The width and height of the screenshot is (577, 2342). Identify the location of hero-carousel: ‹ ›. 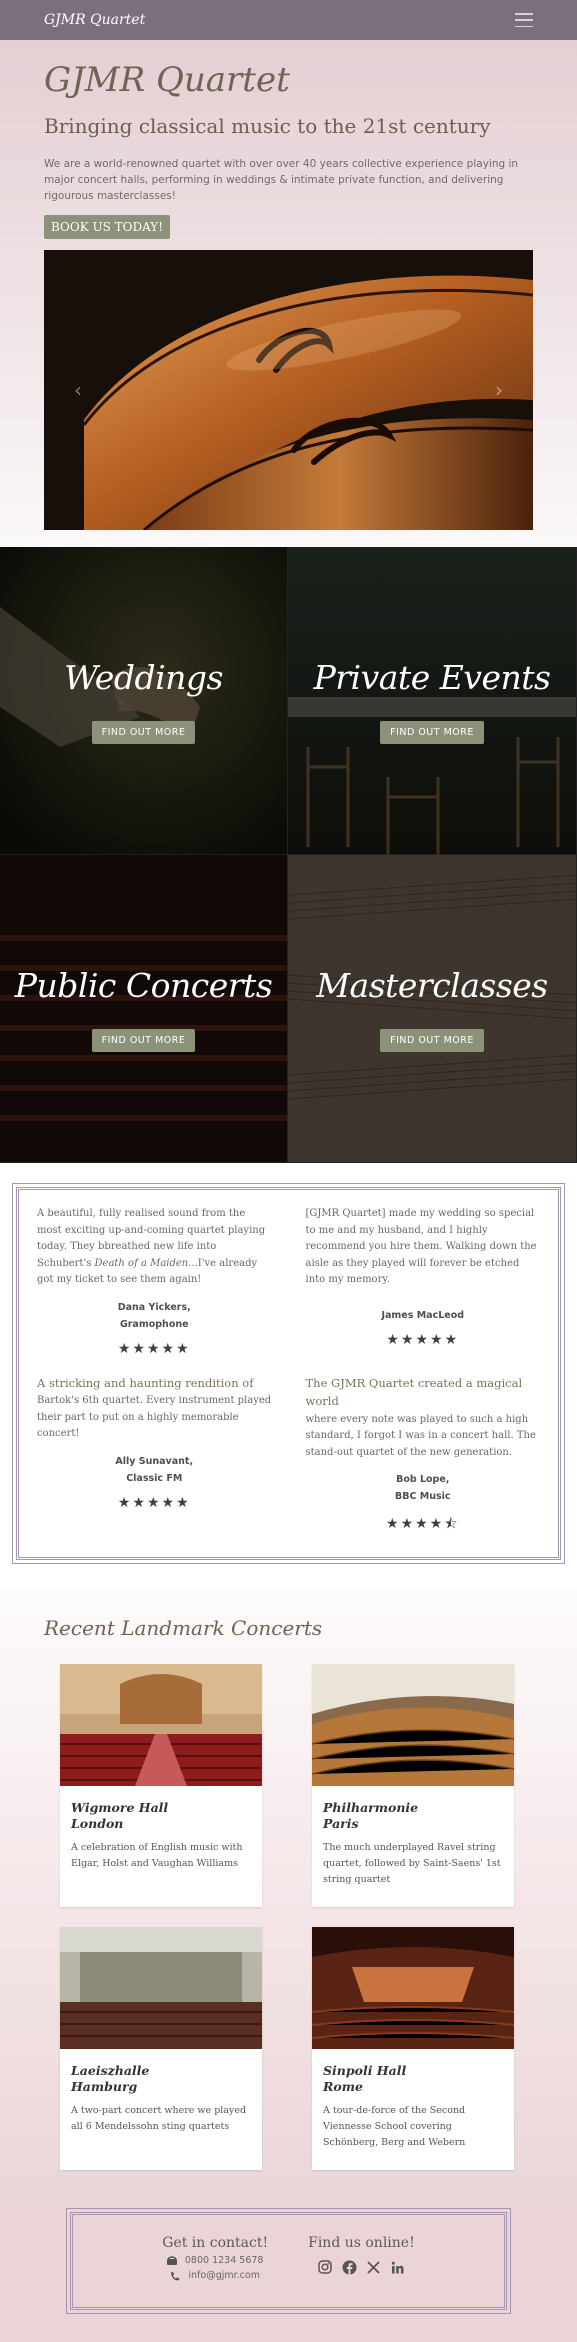
(288, 390).